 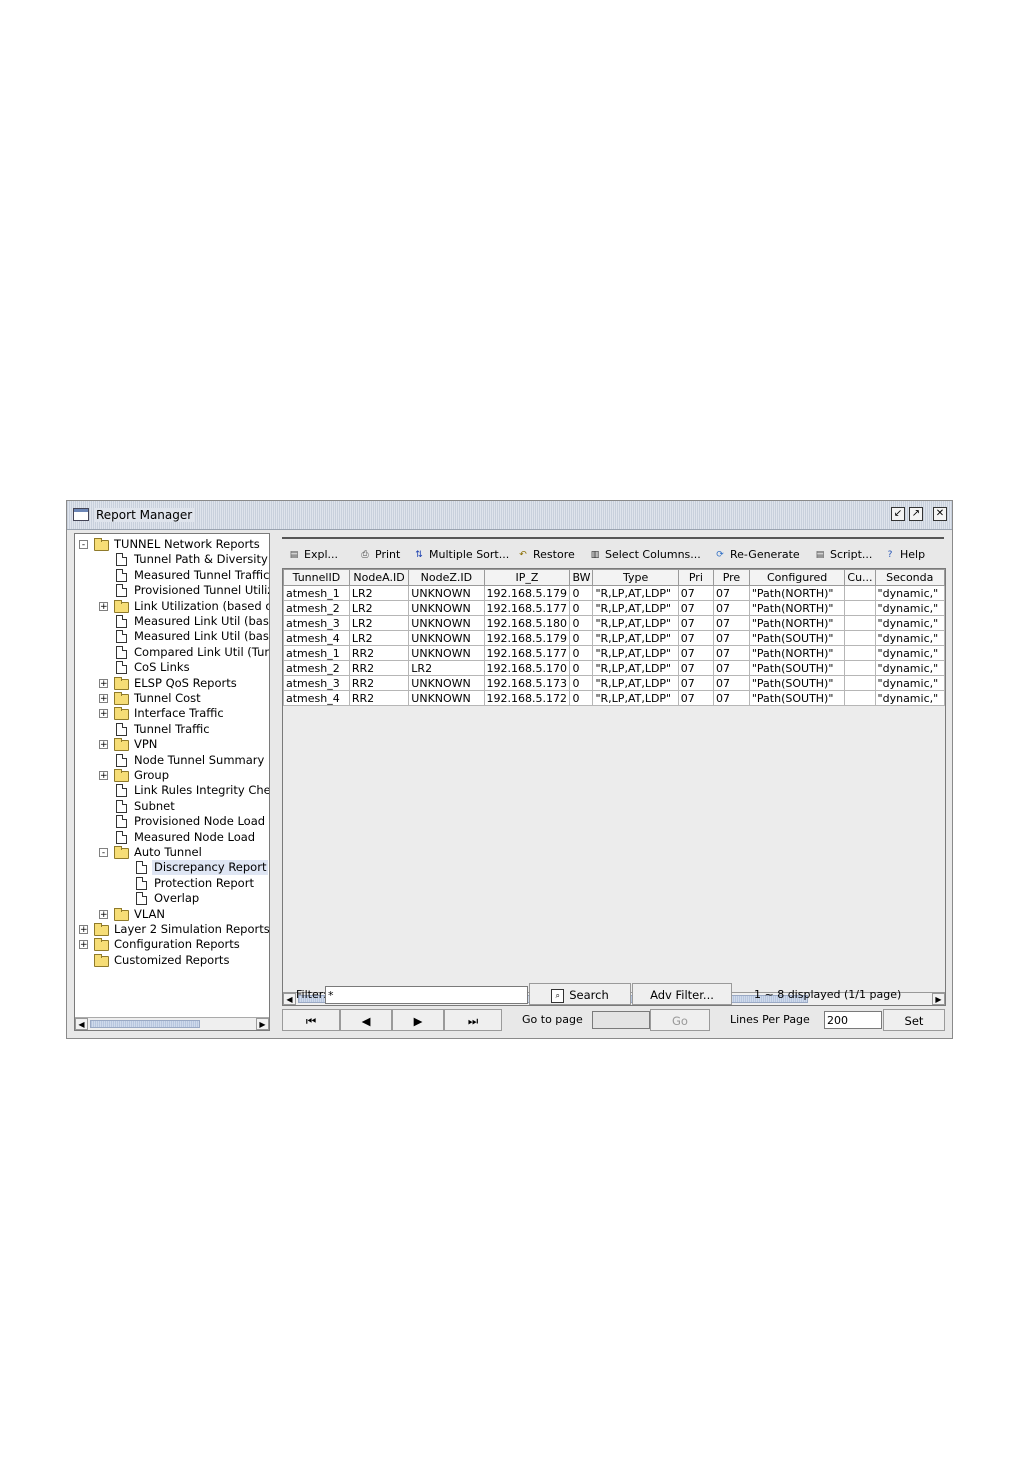 I want to click on toolbar-restore-button: ↶ Restore, so click(x=546, y=555).